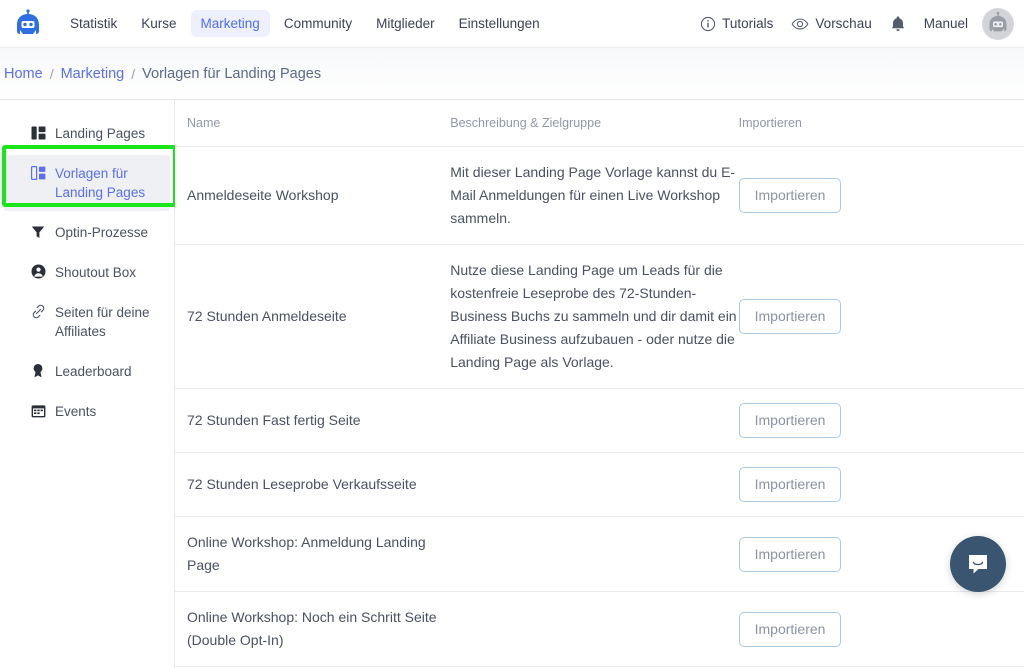 This screenshot has width=1024, height=668. Describe the element at coordinates (748, 23) in the screenshot. I see `tutorials-label: Tutorials` at that location.